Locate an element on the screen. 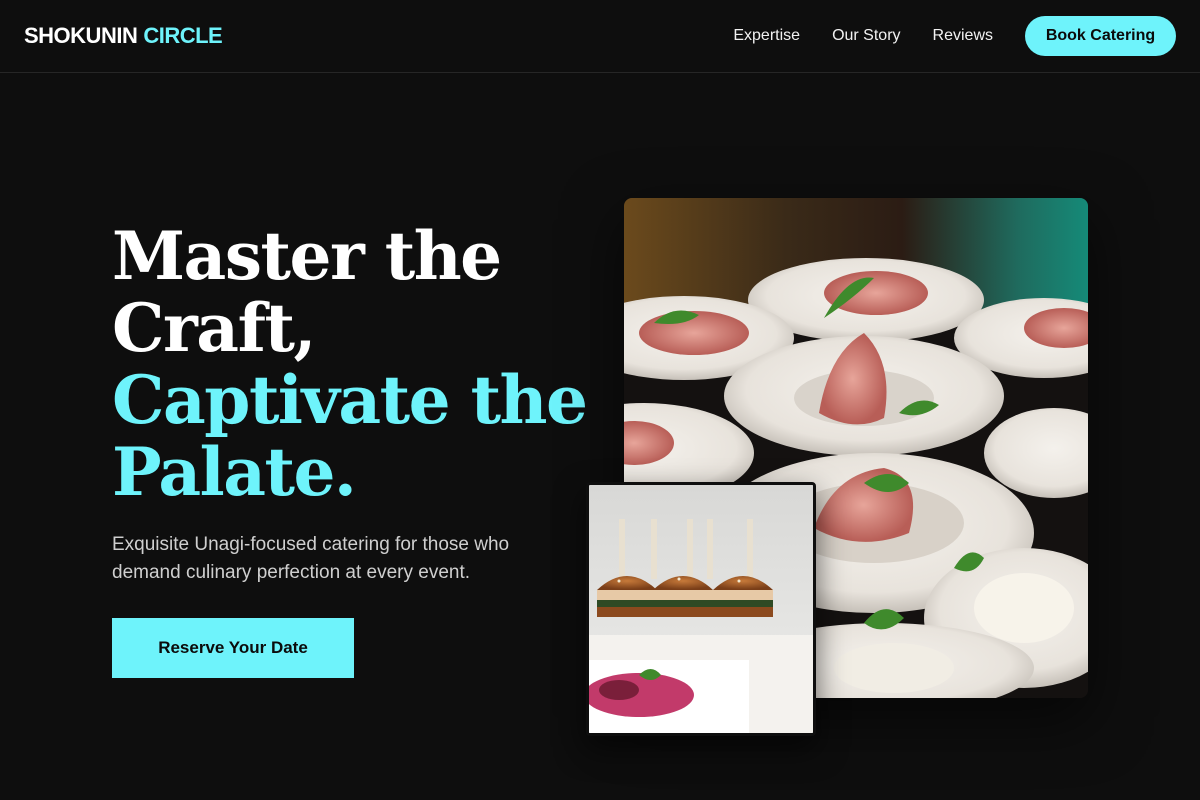 The image size is (1200, 800). hero-title-line-1: Master the is located at coordinates (307, 256).